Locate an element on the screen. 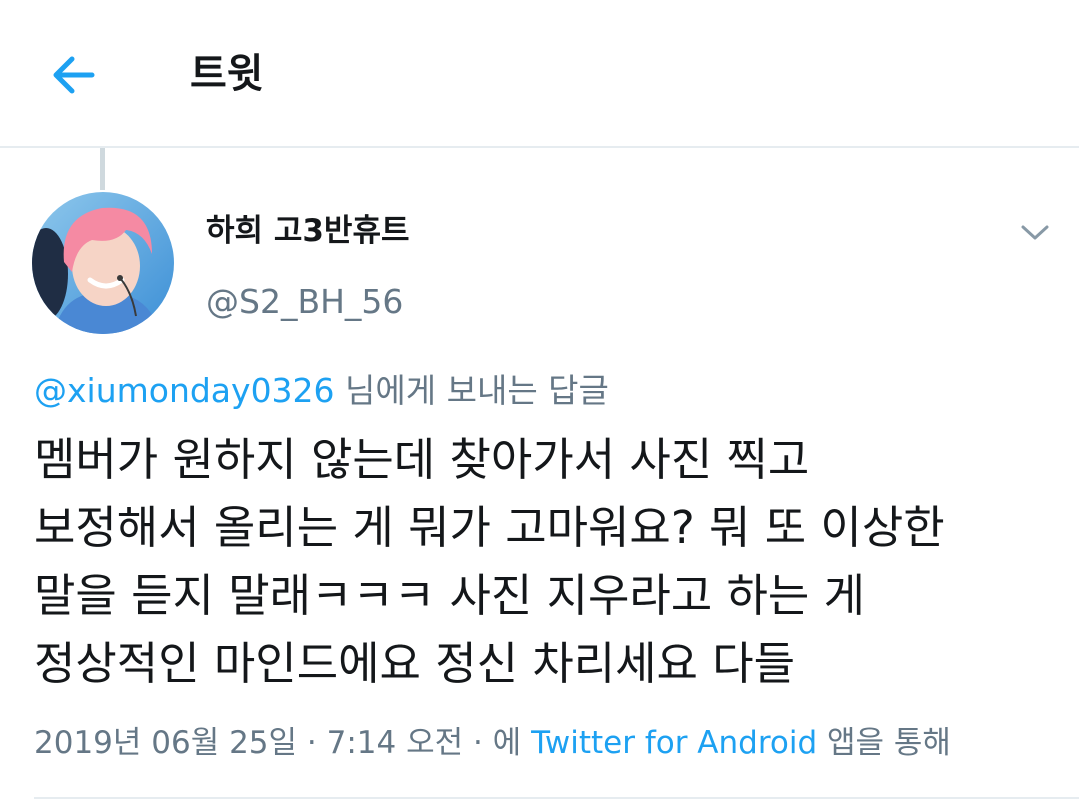 The height and width of the screenshot is (799, 1079). tweet-source-suffix: 앱을 통해 is located at coordinates (884, 743).